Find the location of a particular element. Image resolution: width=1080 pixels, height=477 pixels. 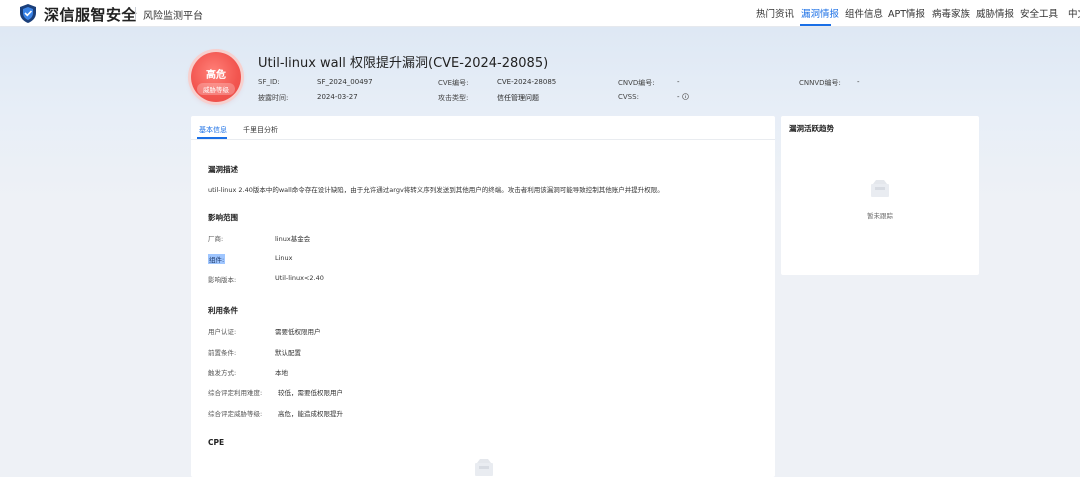

nav-item-threat-intel: 威胁情报 is located at coordinates (995, 13).